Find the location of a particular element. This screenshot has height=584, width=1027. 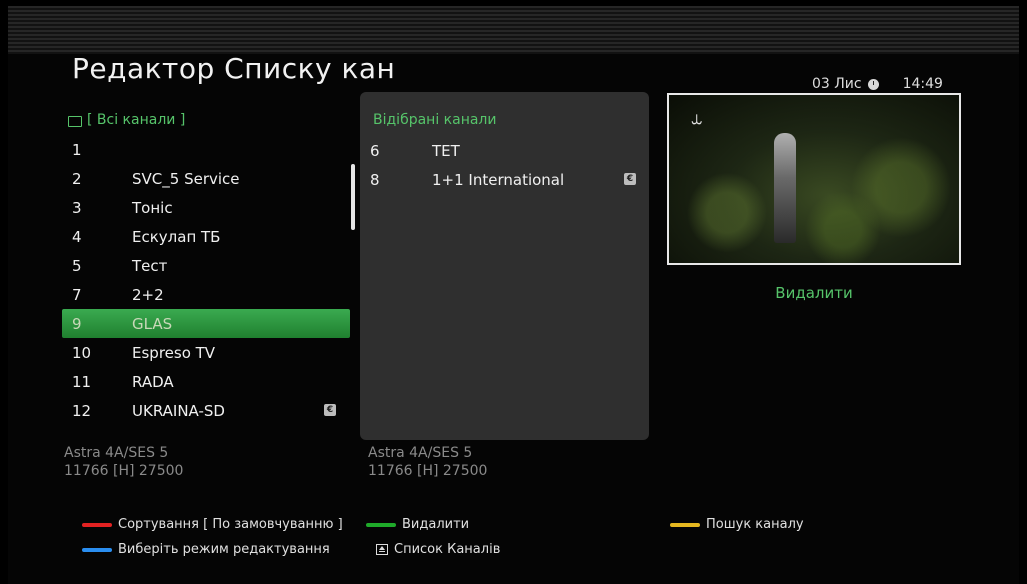

channel-row: 4 Ескулап ТБ is located at coordinates (206, 236).